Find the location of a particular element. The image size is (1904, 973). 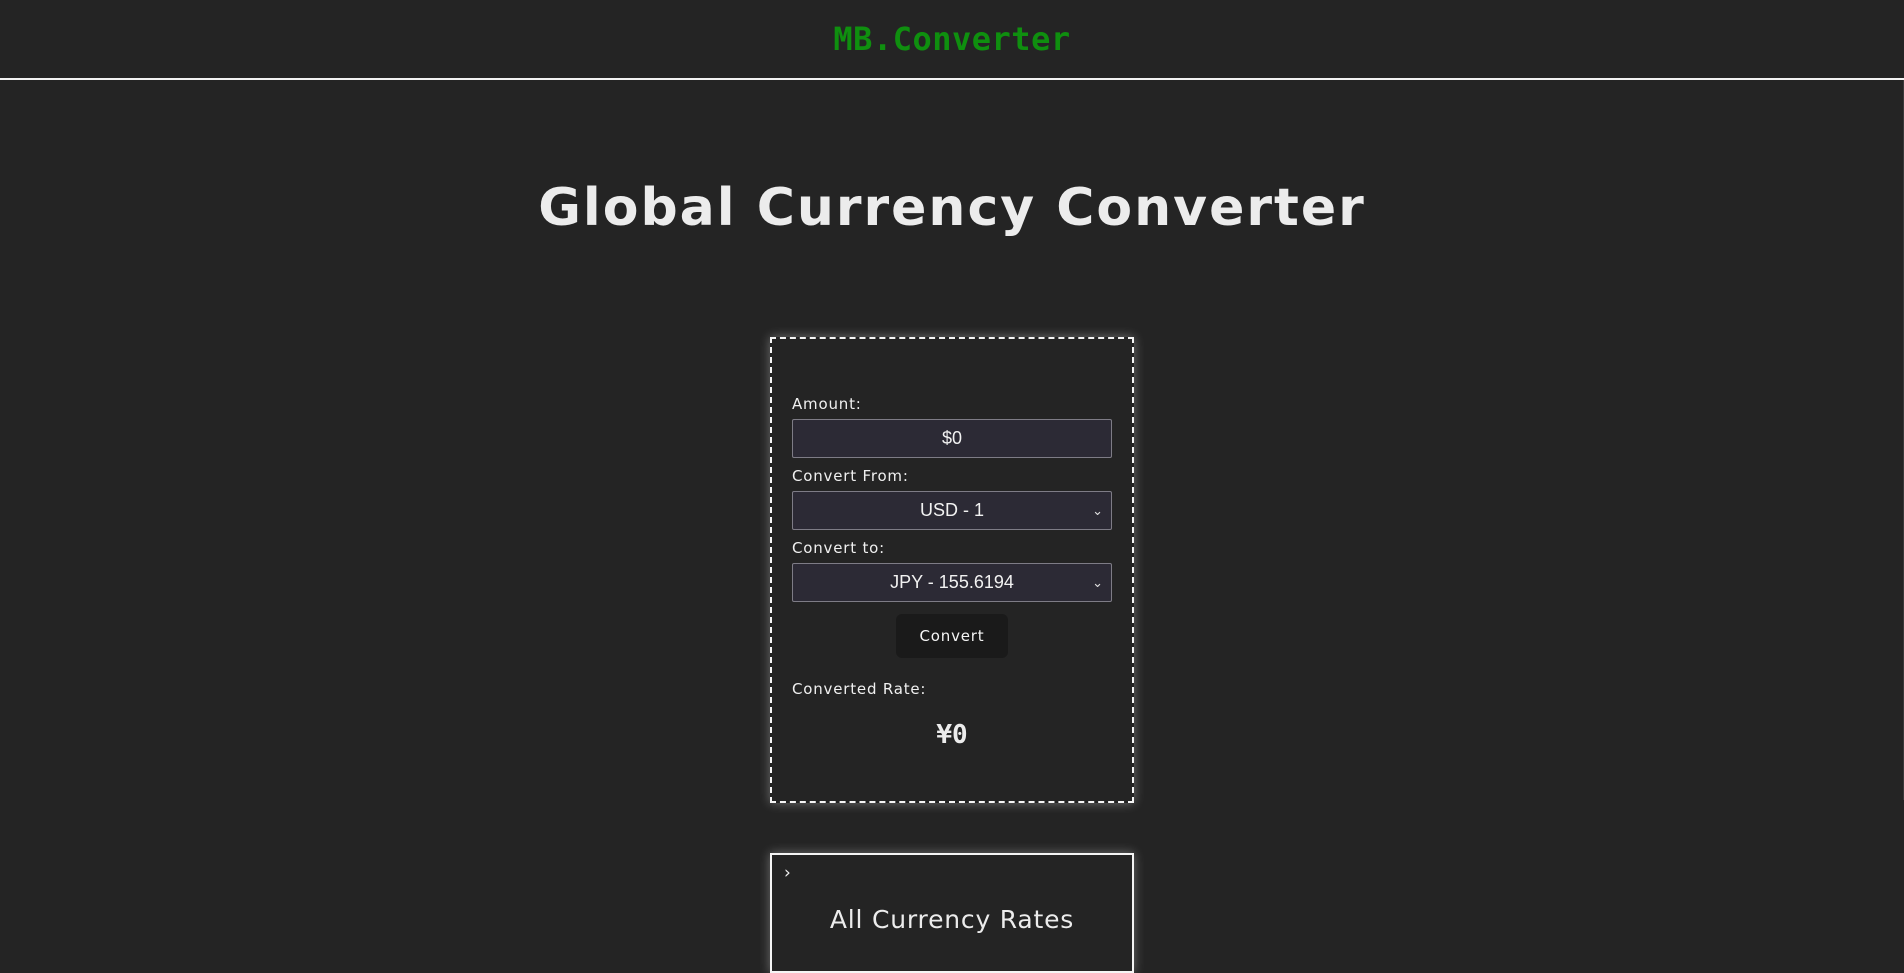

convert-from-label: Convert From: is located at coordinates (850, 476).